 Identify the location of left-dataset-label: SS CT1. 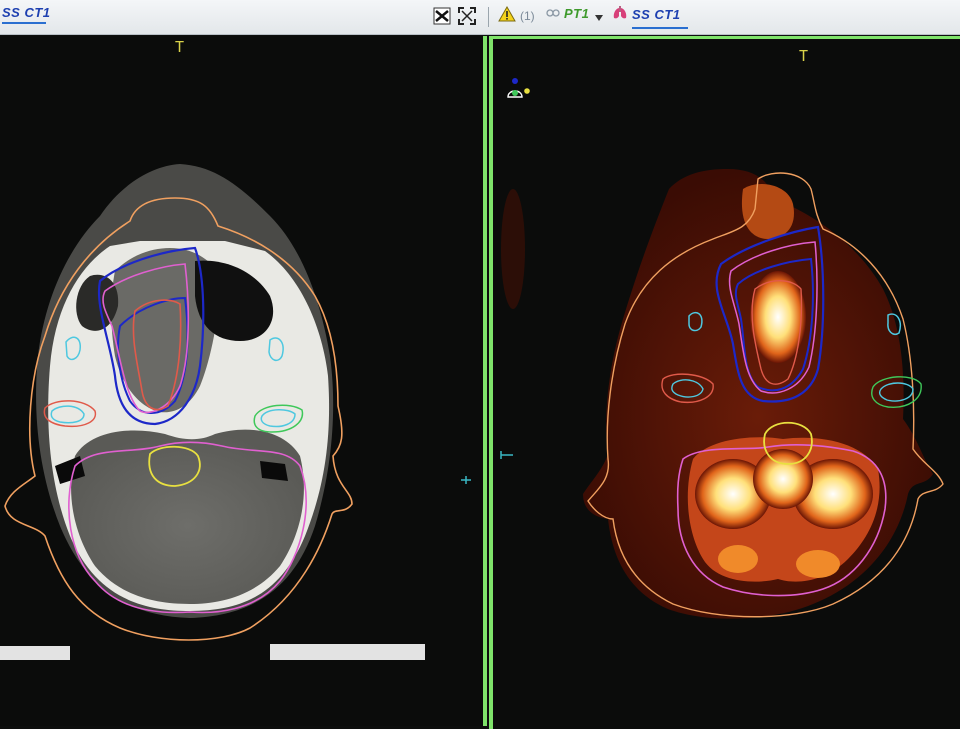
(26, 12).